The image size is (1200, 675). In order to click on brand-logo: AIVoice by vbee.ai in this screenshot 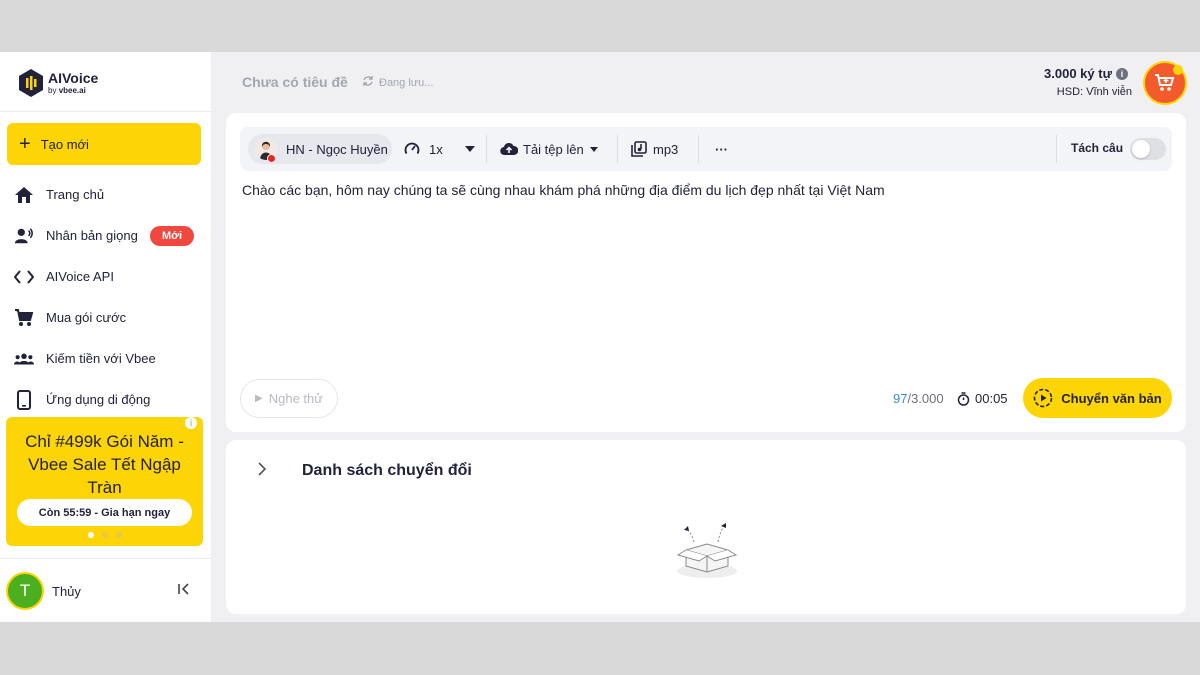, I will do `click(58, 83)`.